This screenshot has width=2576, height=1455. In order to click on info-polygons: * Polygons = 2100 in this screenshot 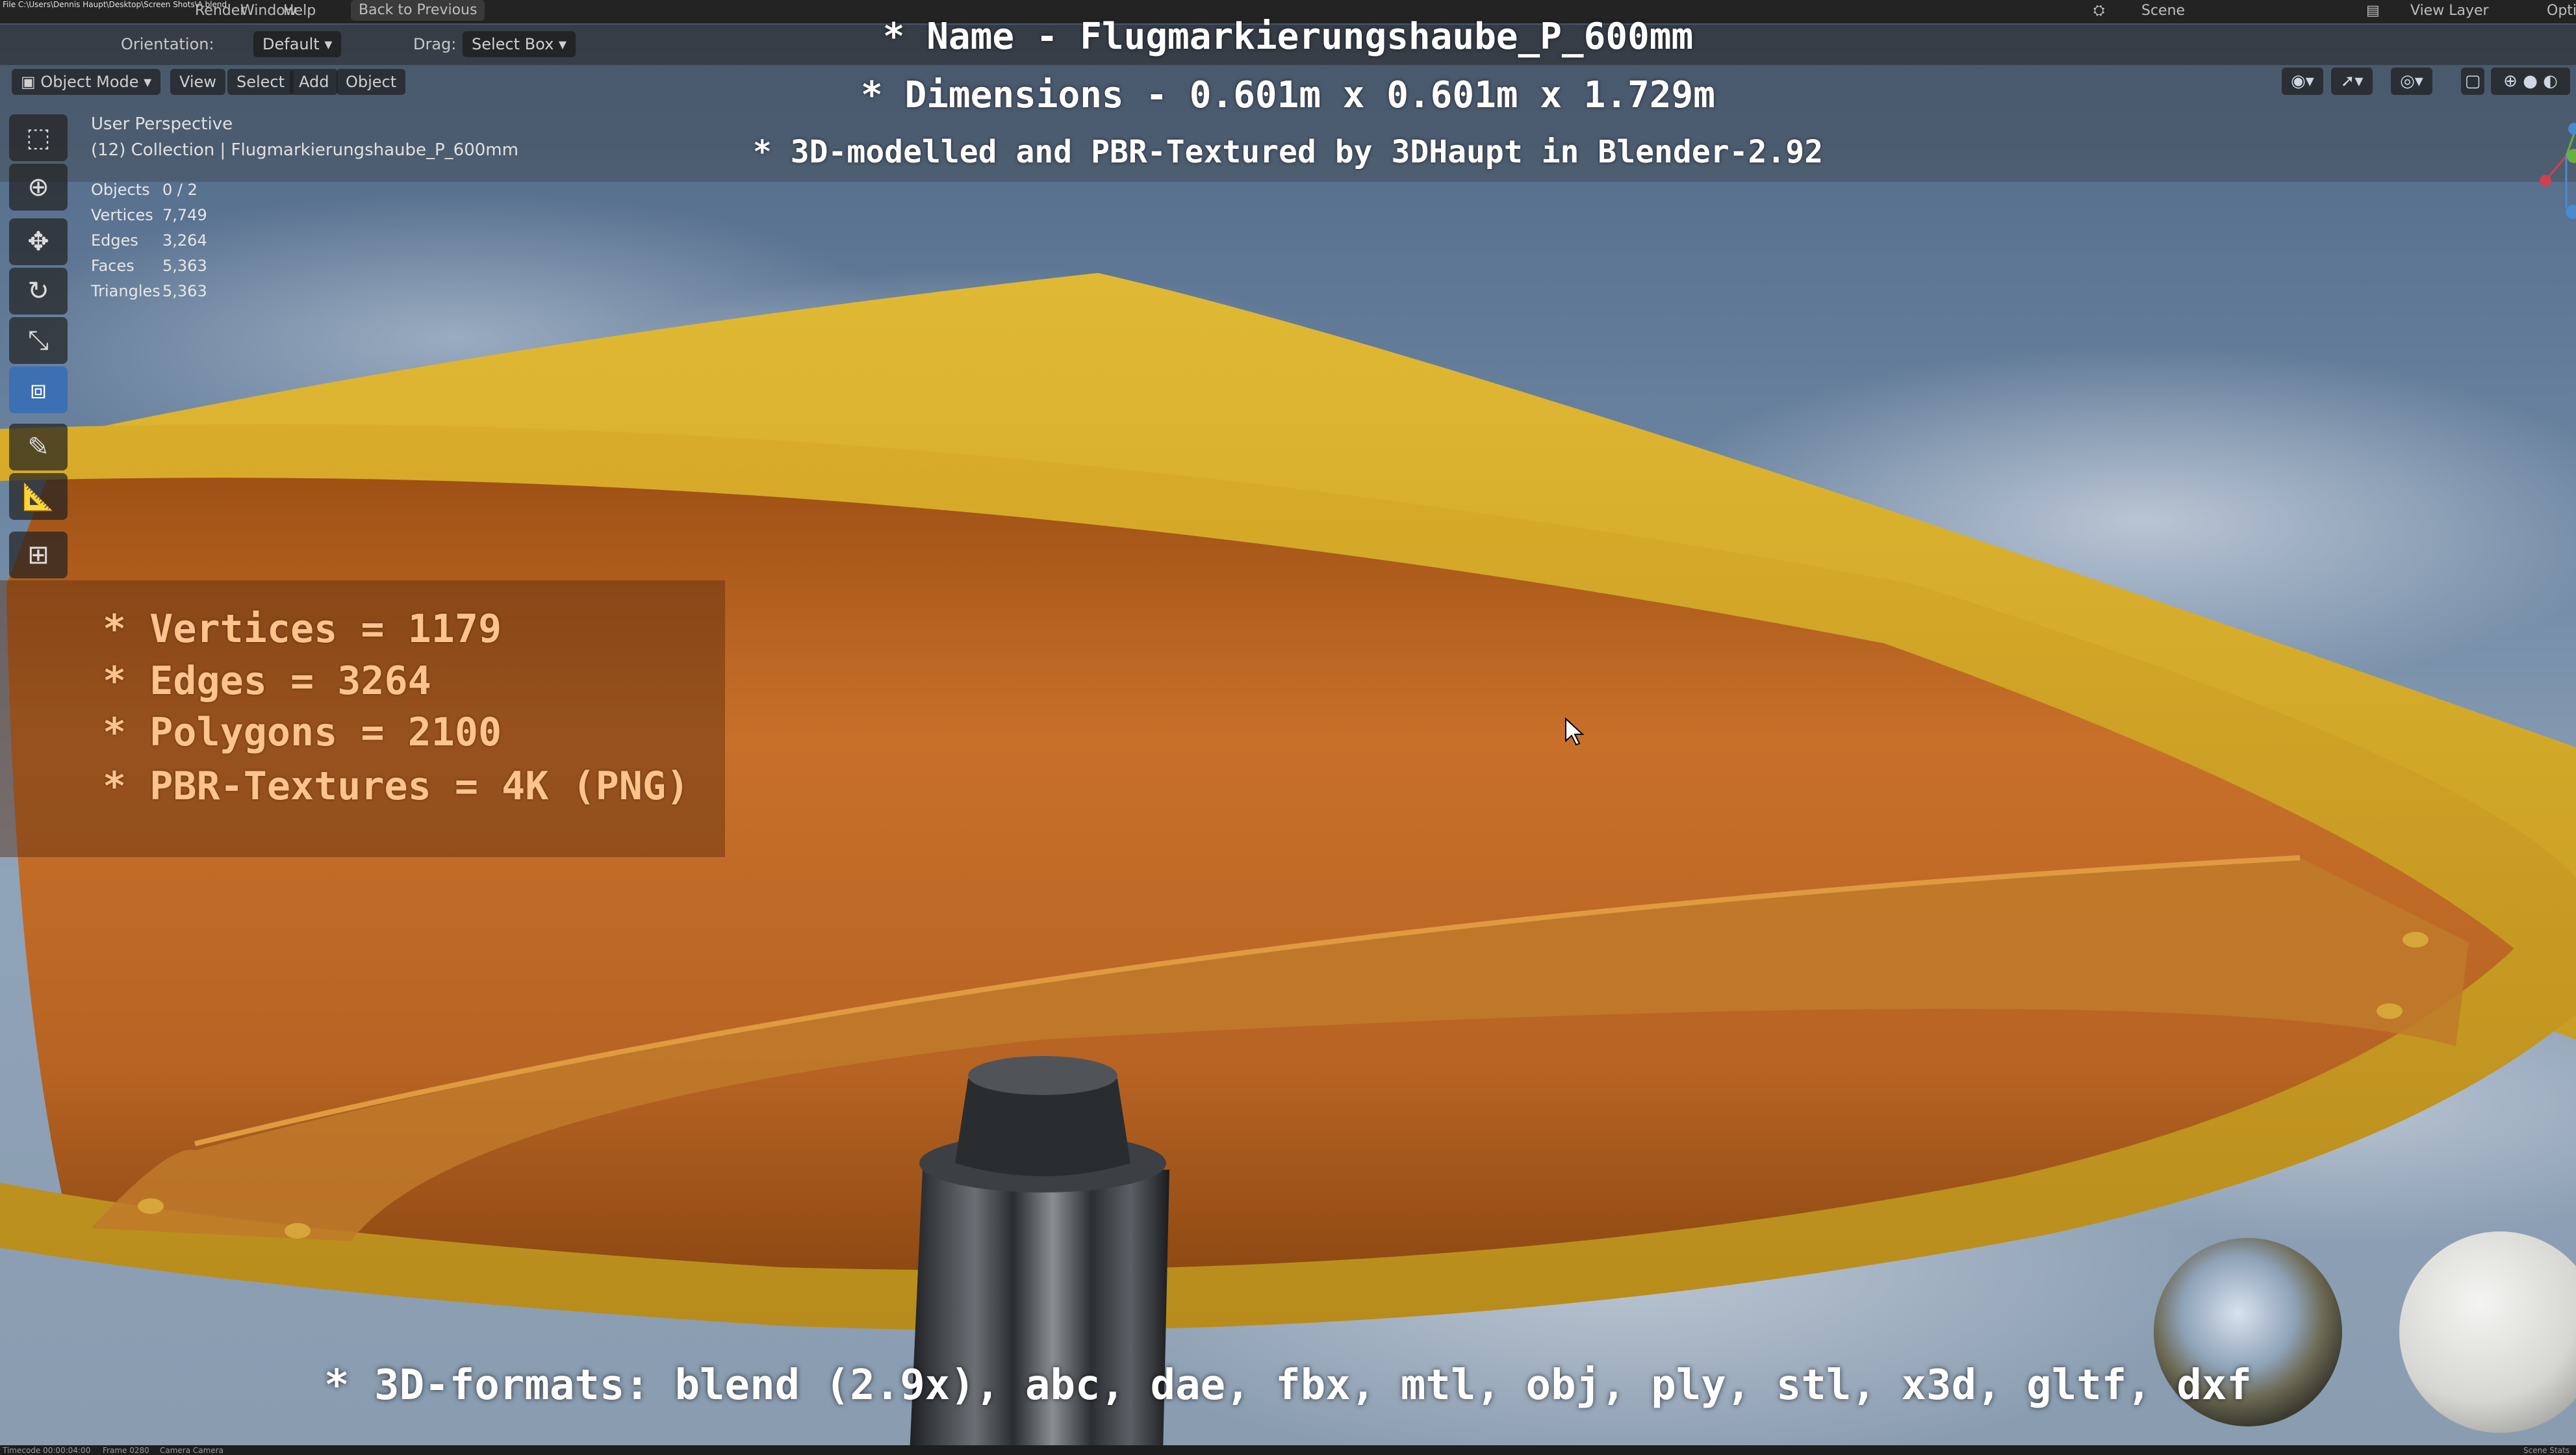, I will do `click(302, 733)`.